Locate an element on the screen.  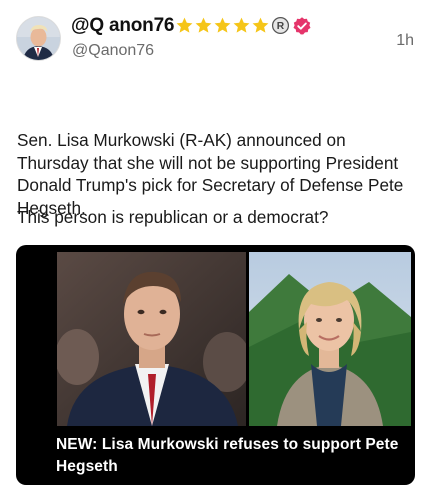
post-question: This person is republican or a democrat? is located at coordinates (173, 217).